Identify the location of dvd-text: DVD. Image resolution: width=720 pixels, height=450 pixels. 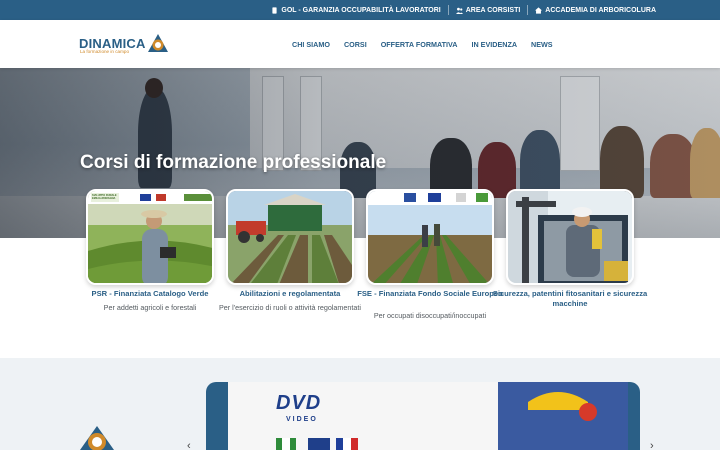
(299, 403).